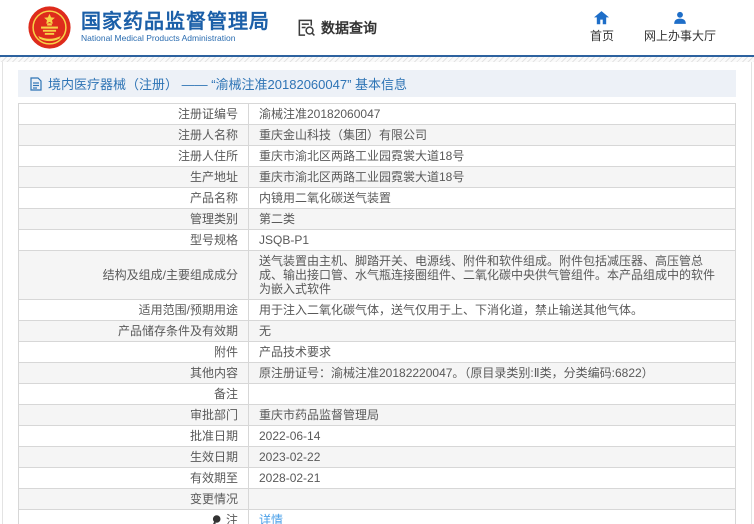 The width and height of the screenshot is (754, 524). What do you see at coordinates (349, 27) in the screenshot?
I see `data-query-label: 数据查询` at bounding box center [349, 27].